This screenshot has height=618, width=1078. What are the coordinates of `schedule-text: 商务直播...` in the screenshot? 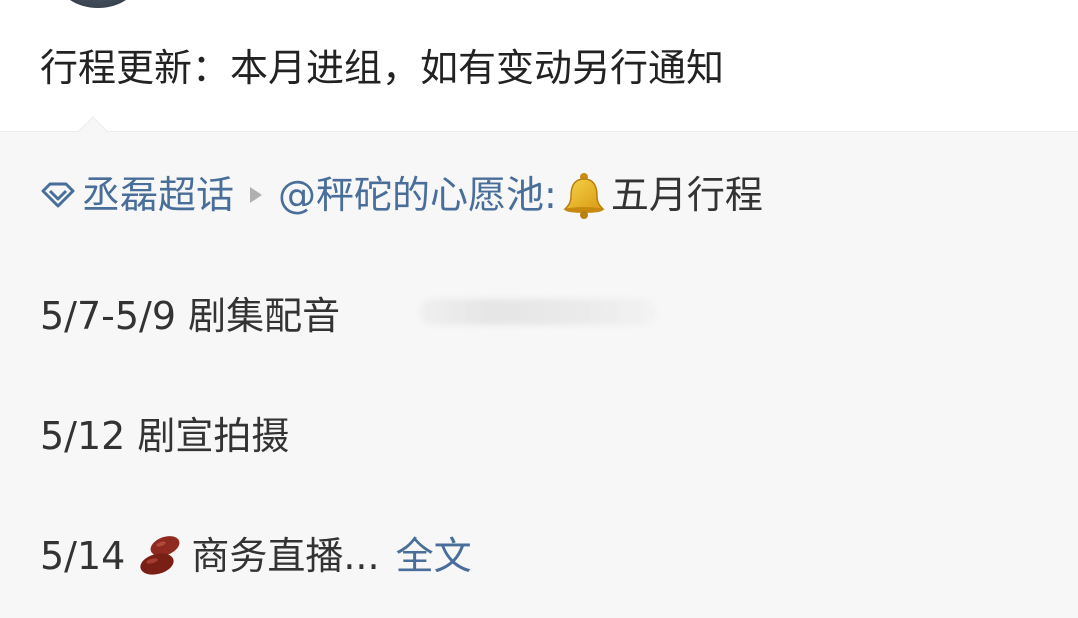 It's located at (285, 556).